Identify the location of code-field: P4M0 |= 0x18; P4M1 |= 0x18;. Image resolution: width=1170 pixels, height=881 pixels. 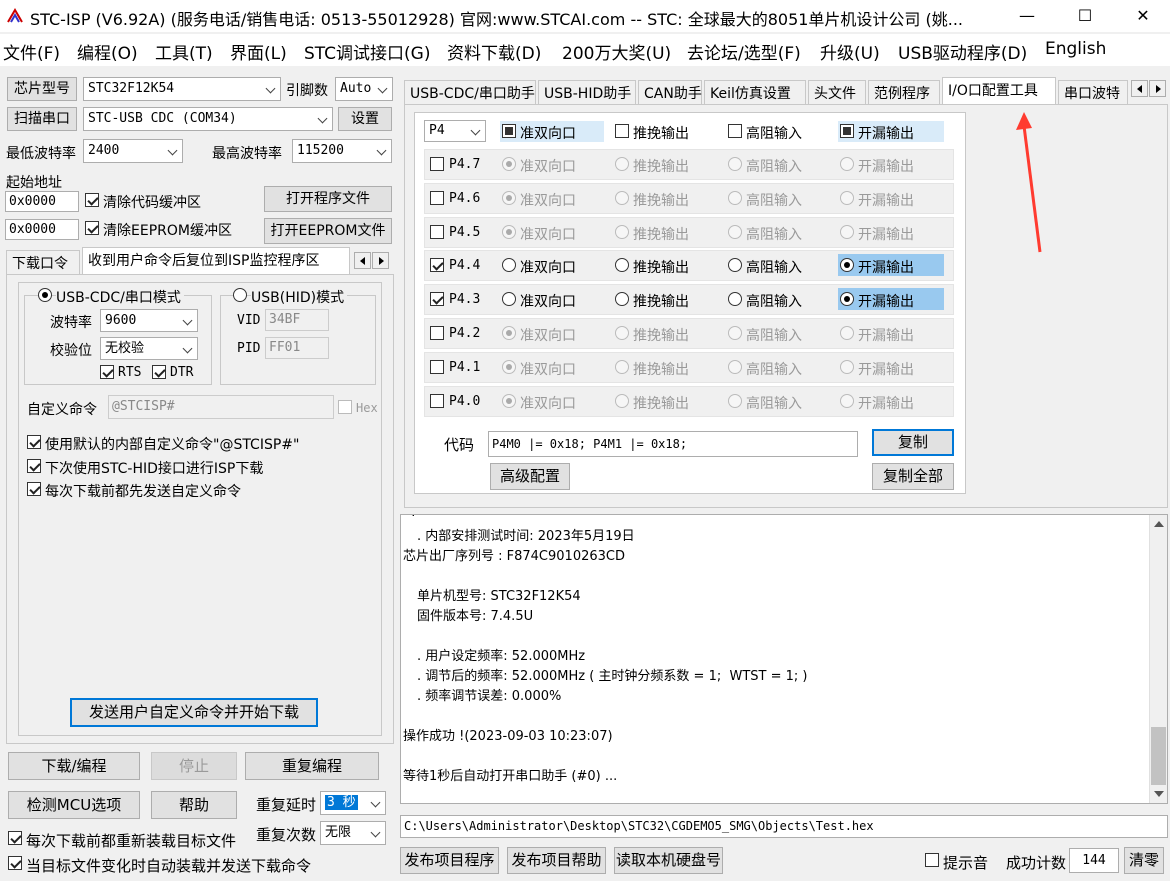
(673, 444).